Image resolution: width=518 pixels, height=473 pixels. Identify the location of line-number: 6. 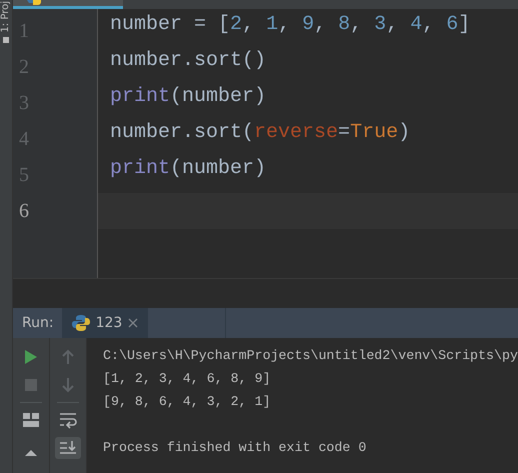
(24, 211).